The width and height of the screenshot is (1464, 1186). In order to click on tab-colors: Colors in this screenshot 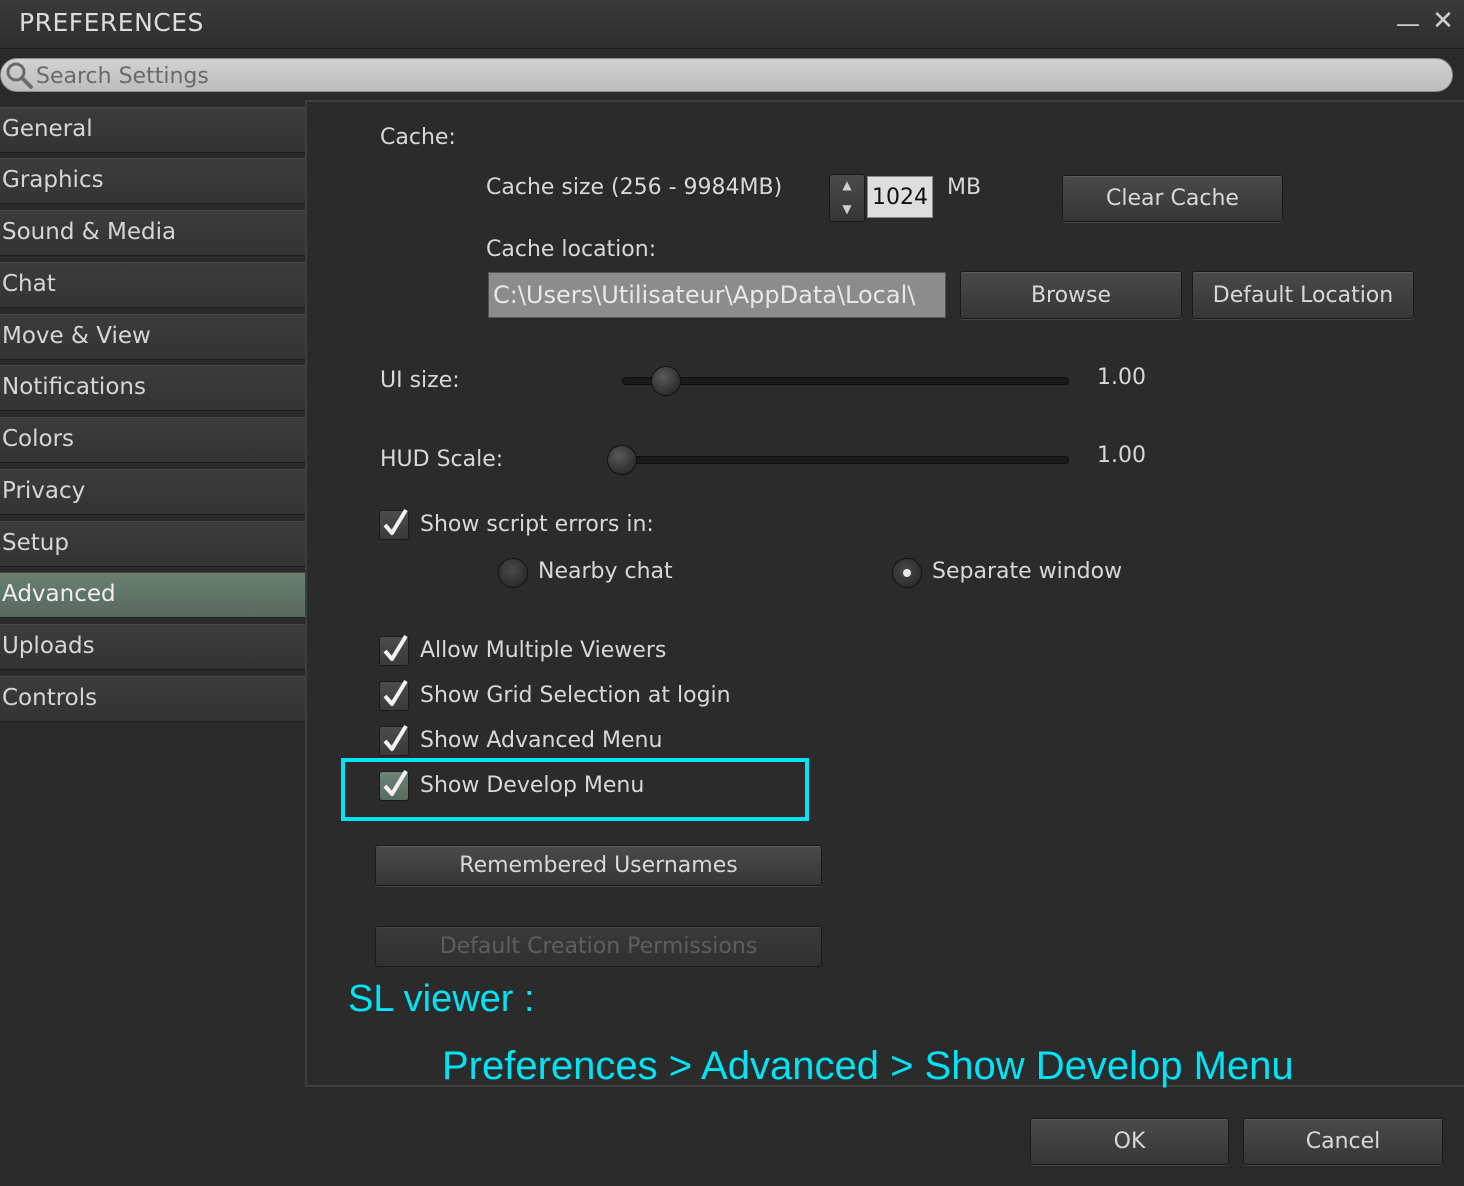, I will do `click(152, 440)`.